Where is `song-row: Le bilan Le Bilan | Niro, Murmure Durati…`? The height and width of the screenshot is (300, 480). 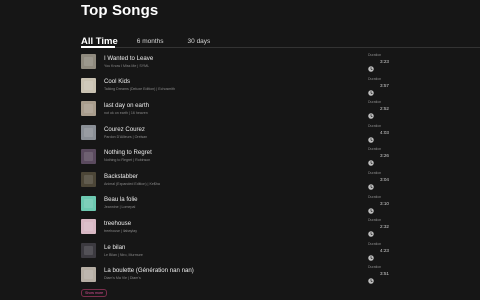 song-row: Le bilan Le Bilan | Niro, Murmure Durati… is located at coordinates (240, 251).